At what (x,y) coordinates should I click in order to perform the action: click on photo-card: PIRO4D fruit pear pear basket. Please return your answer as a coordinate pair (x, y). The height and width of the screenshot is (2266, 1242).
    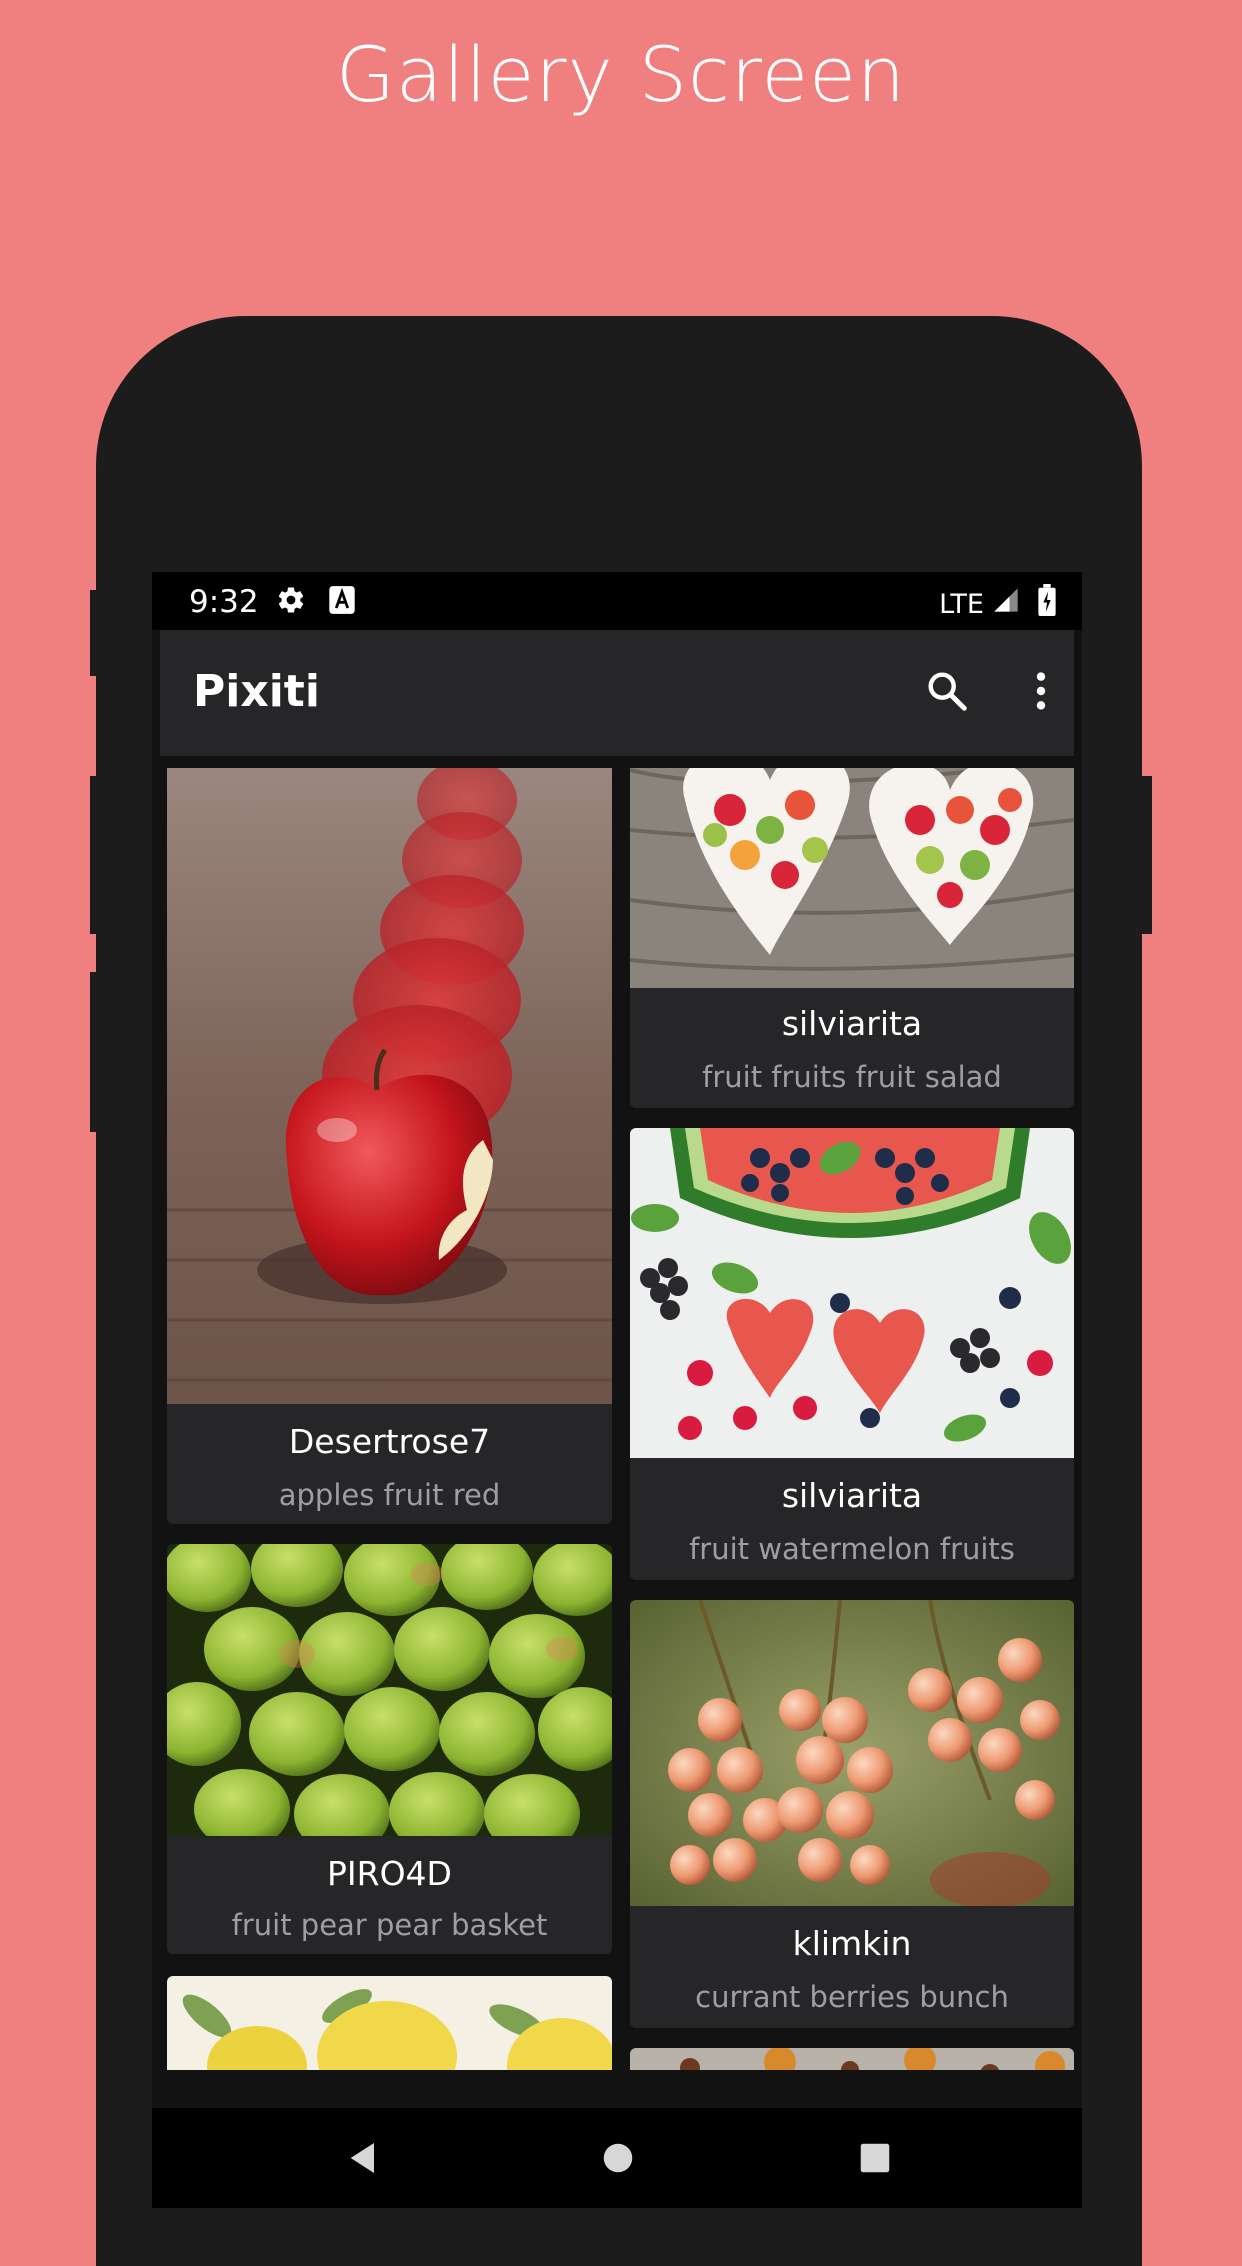
    Looking at the image, I should click on (389, 1749).